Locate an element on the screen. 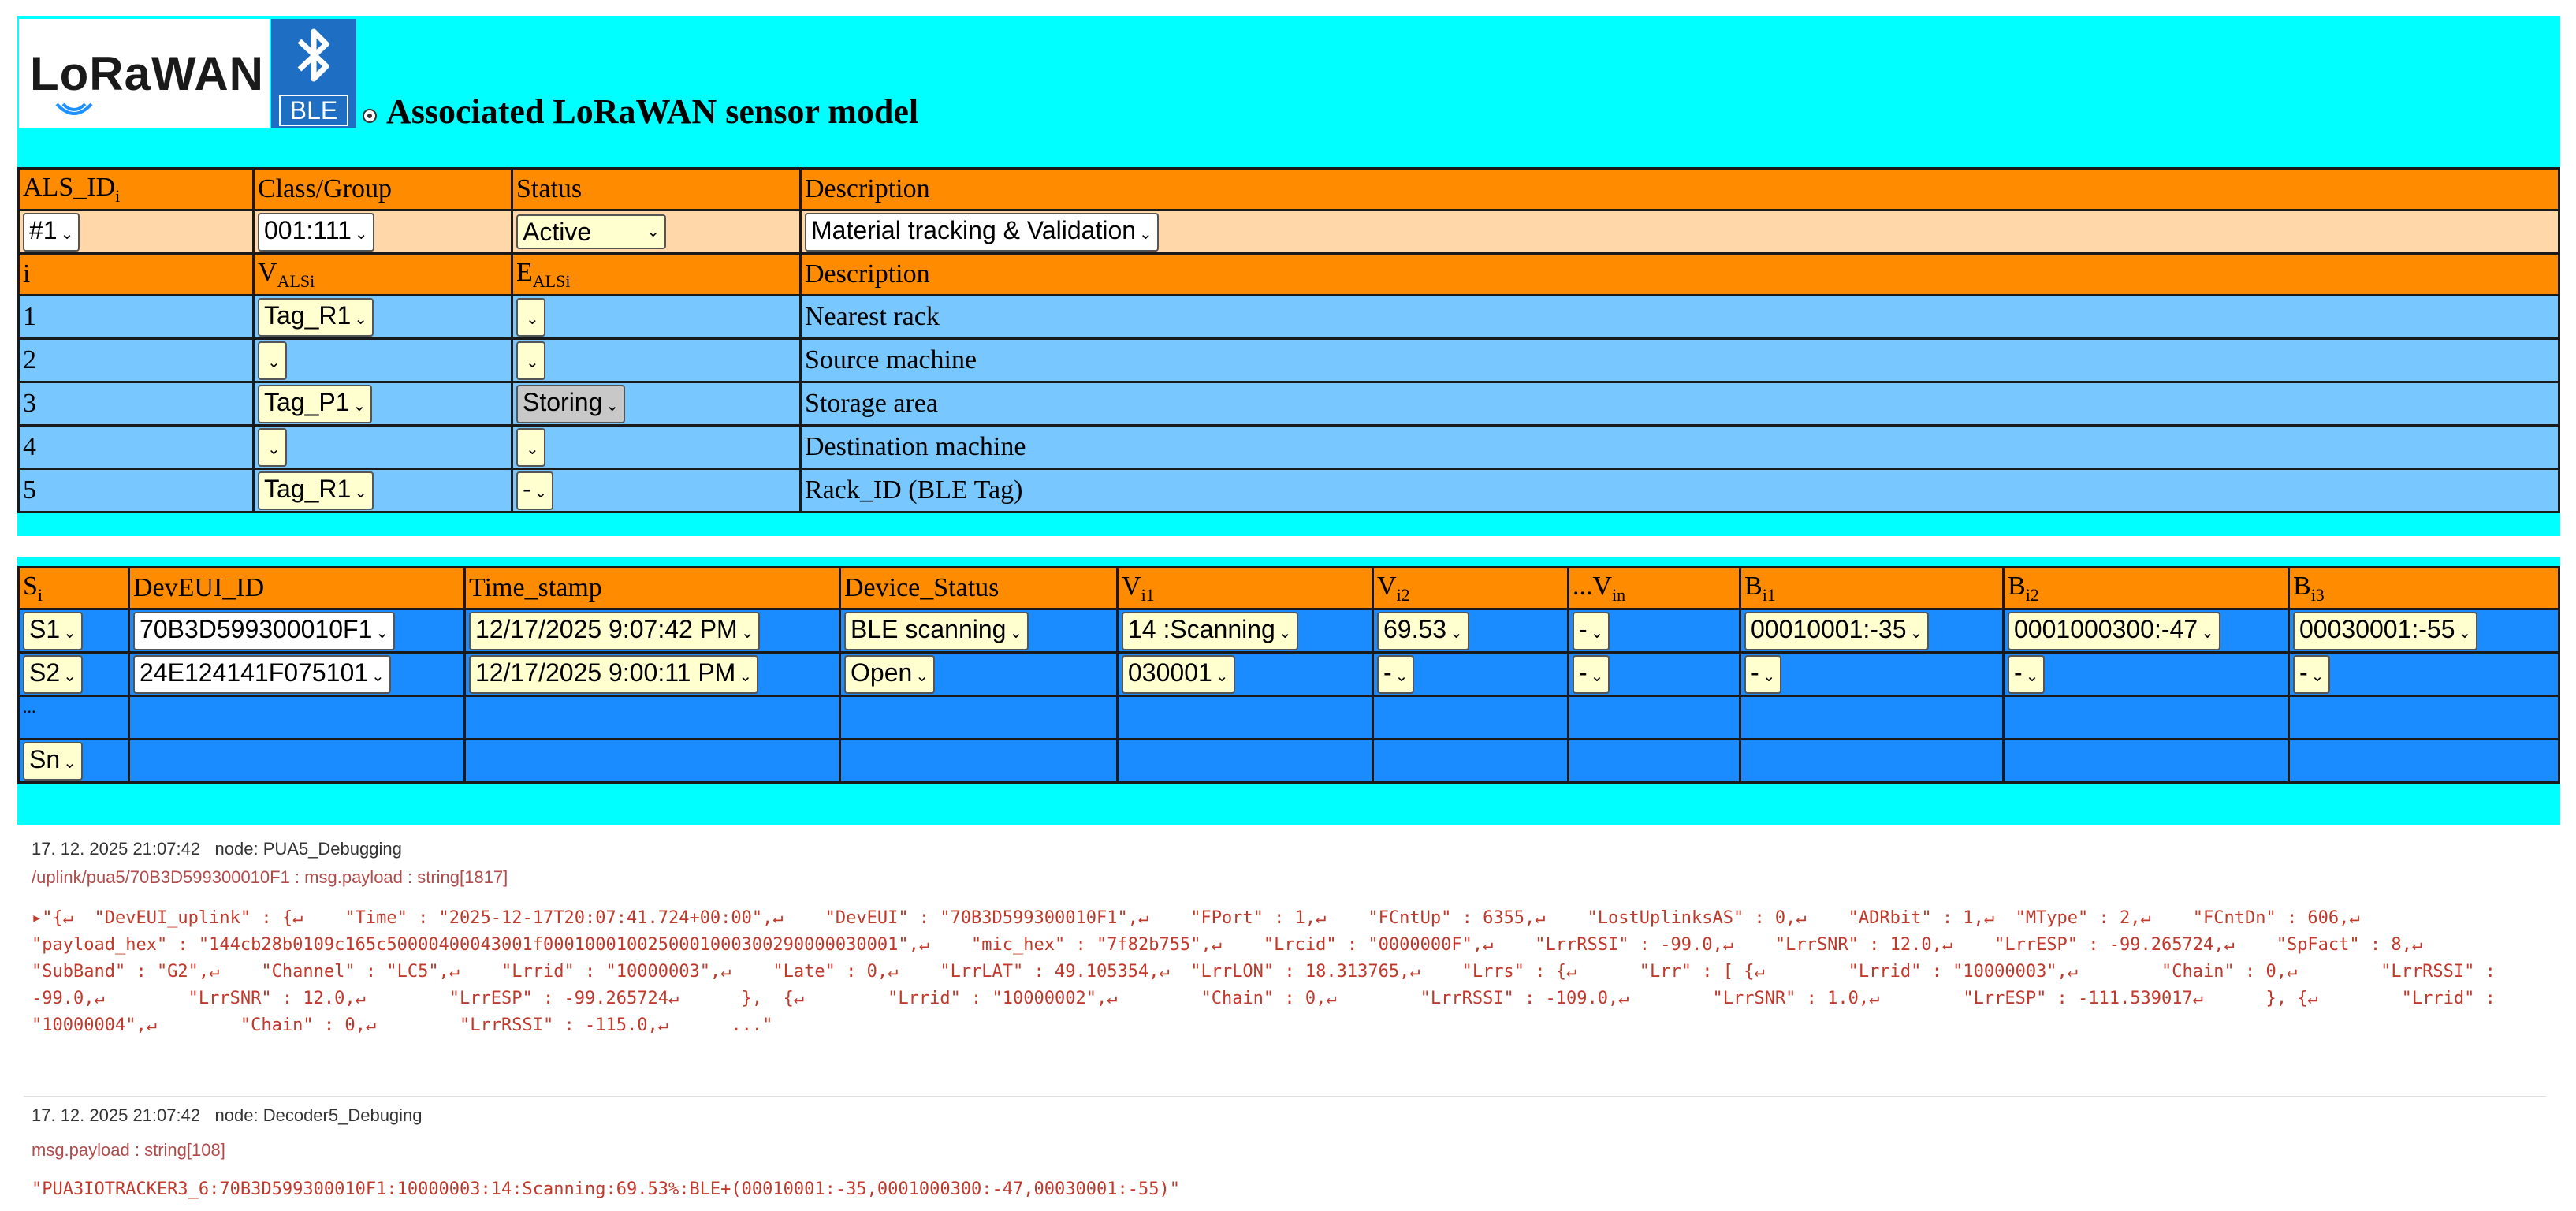  header-class-group: Class/Group is located at coordinates (382, 189).